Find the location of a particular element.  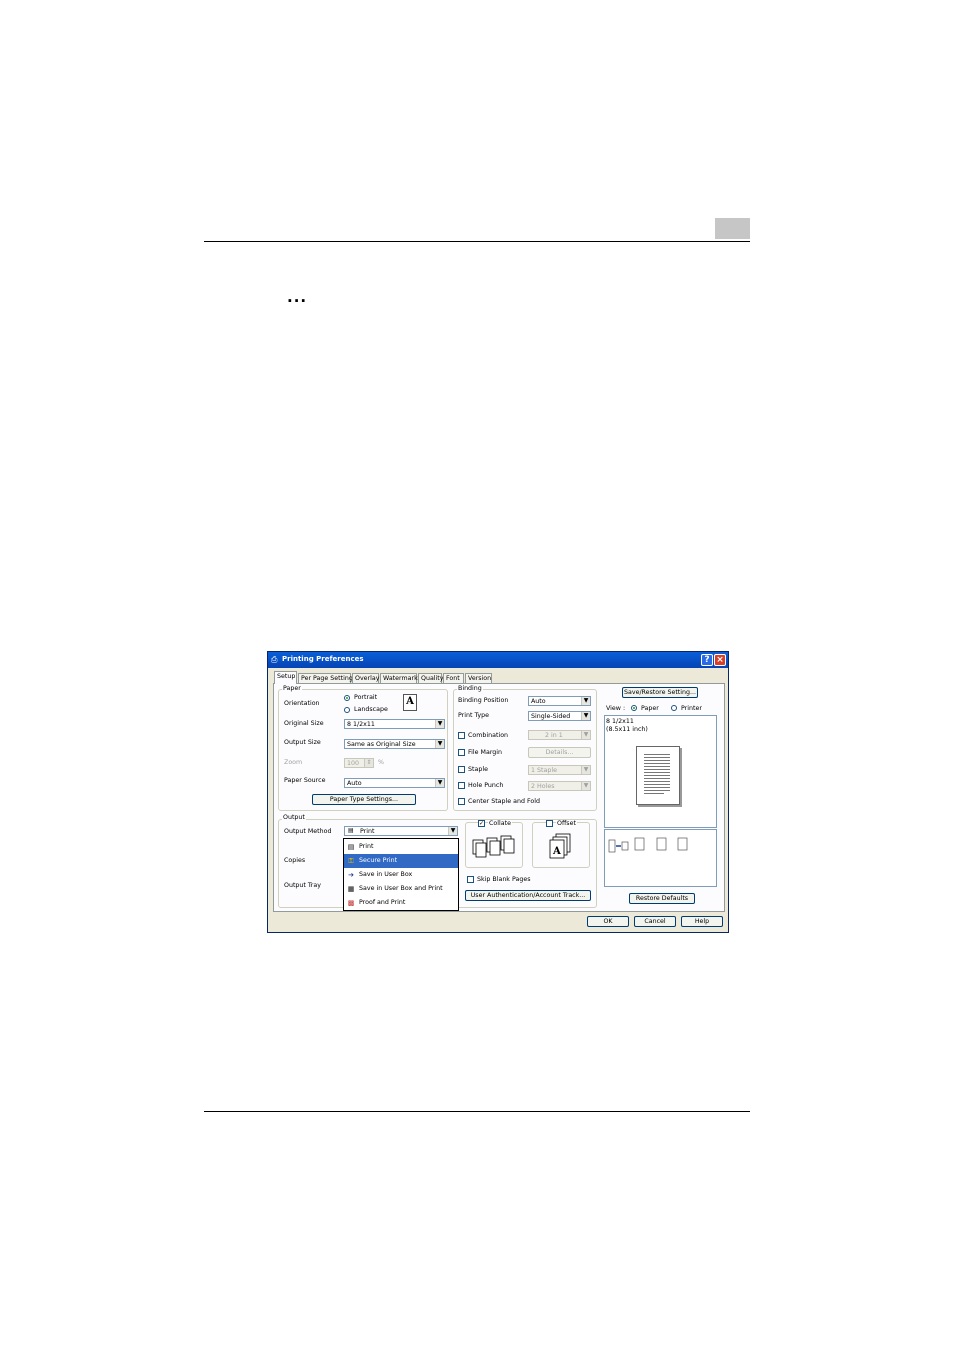

collate-label: Collate is located at coordinates (500, 824).